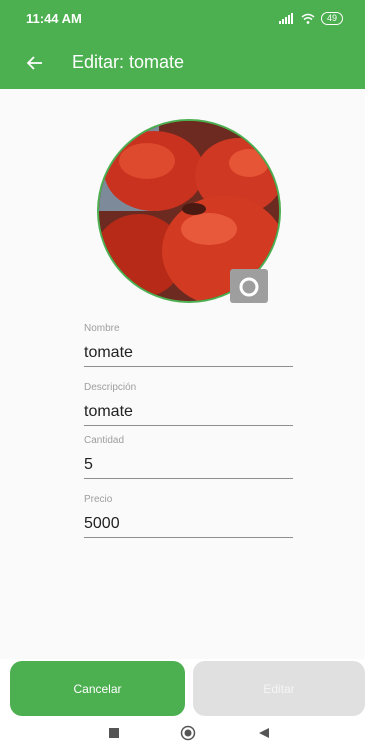  I want to click on descripcion-input: tomate, so click(188, 414).